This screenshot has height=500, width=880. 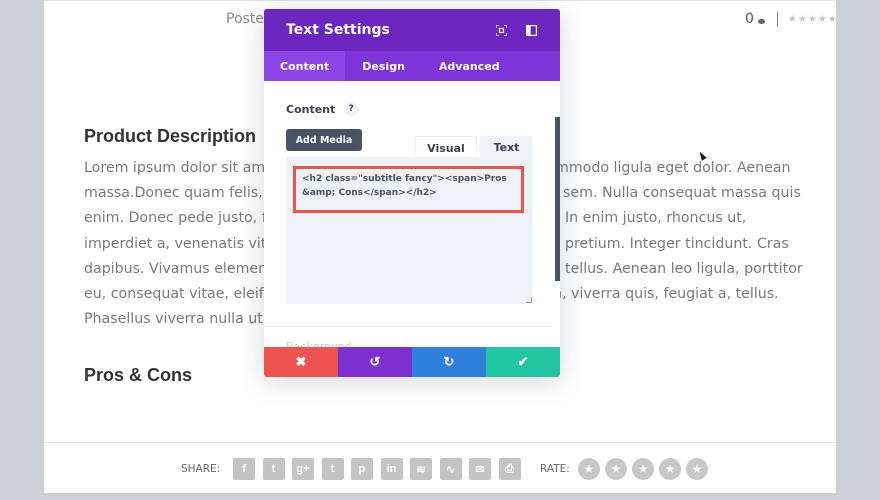 I want to click on sidebar-layout-icon, so click(x=531, y=30).